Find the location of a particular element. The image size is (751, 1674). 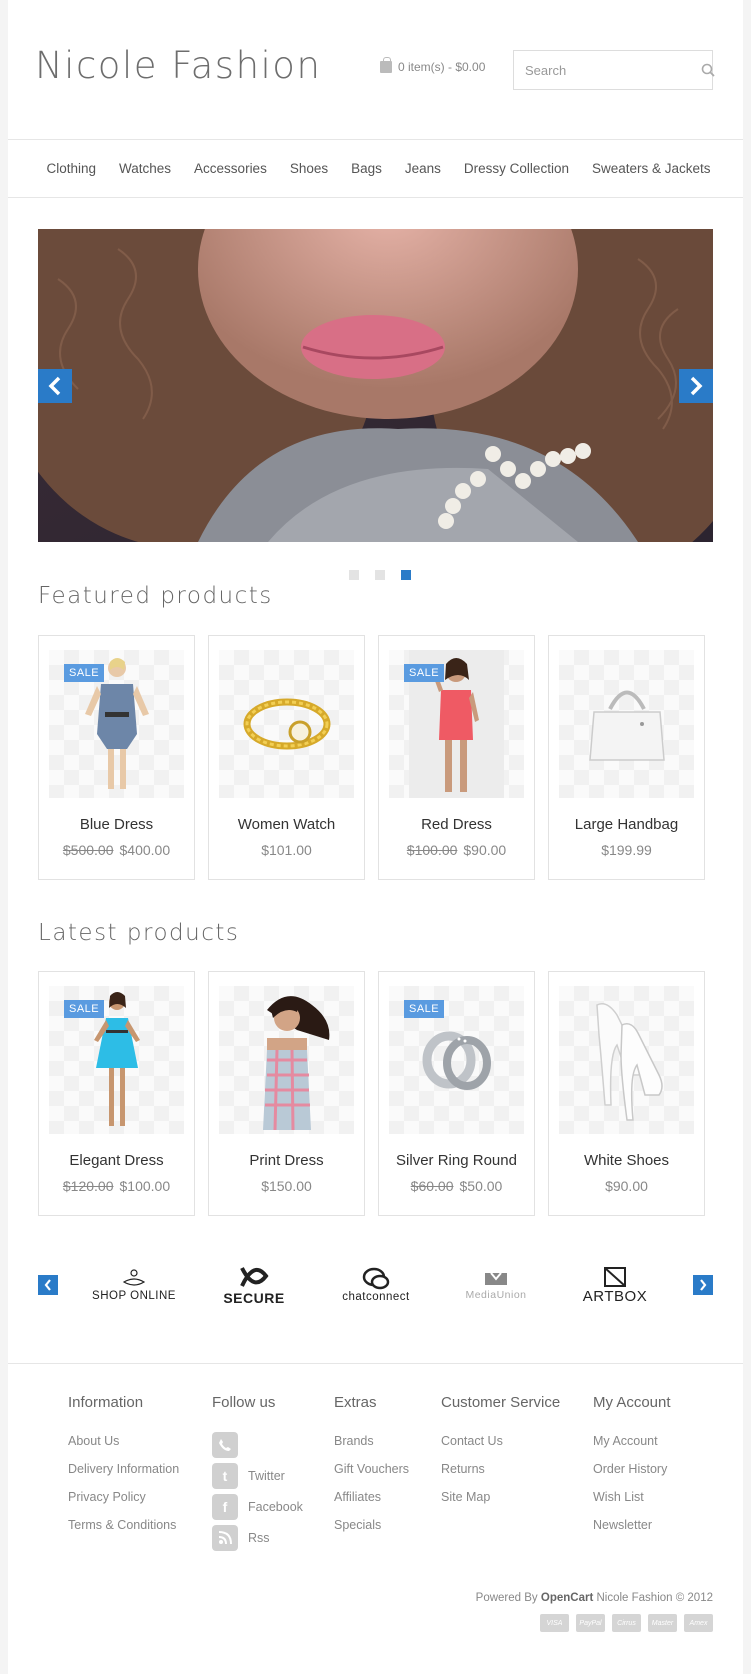

follow-facebook: f Facebook is located at coordinates (257, 1507).